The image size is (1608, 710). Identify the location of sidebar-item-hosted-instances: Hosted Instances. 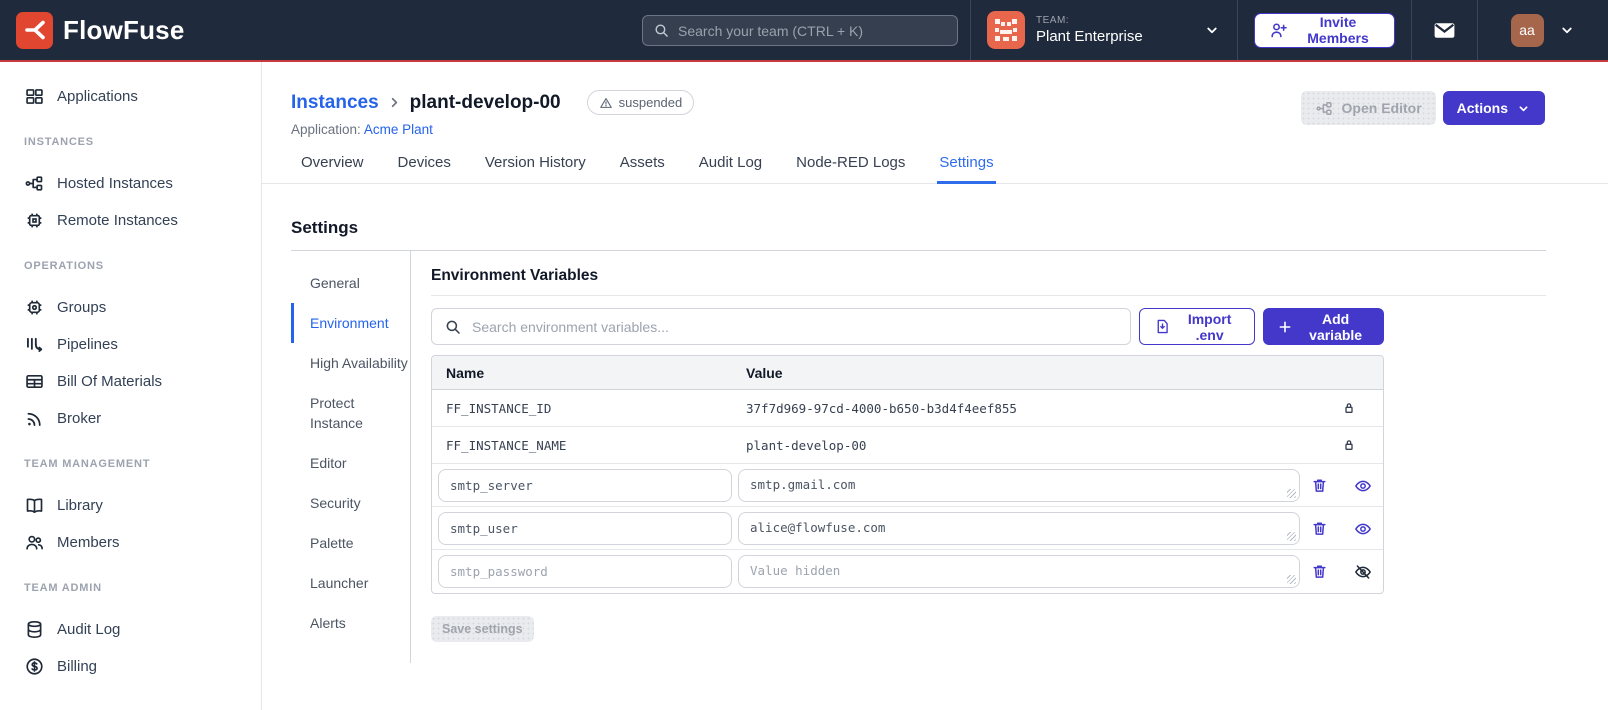
(130, 183).